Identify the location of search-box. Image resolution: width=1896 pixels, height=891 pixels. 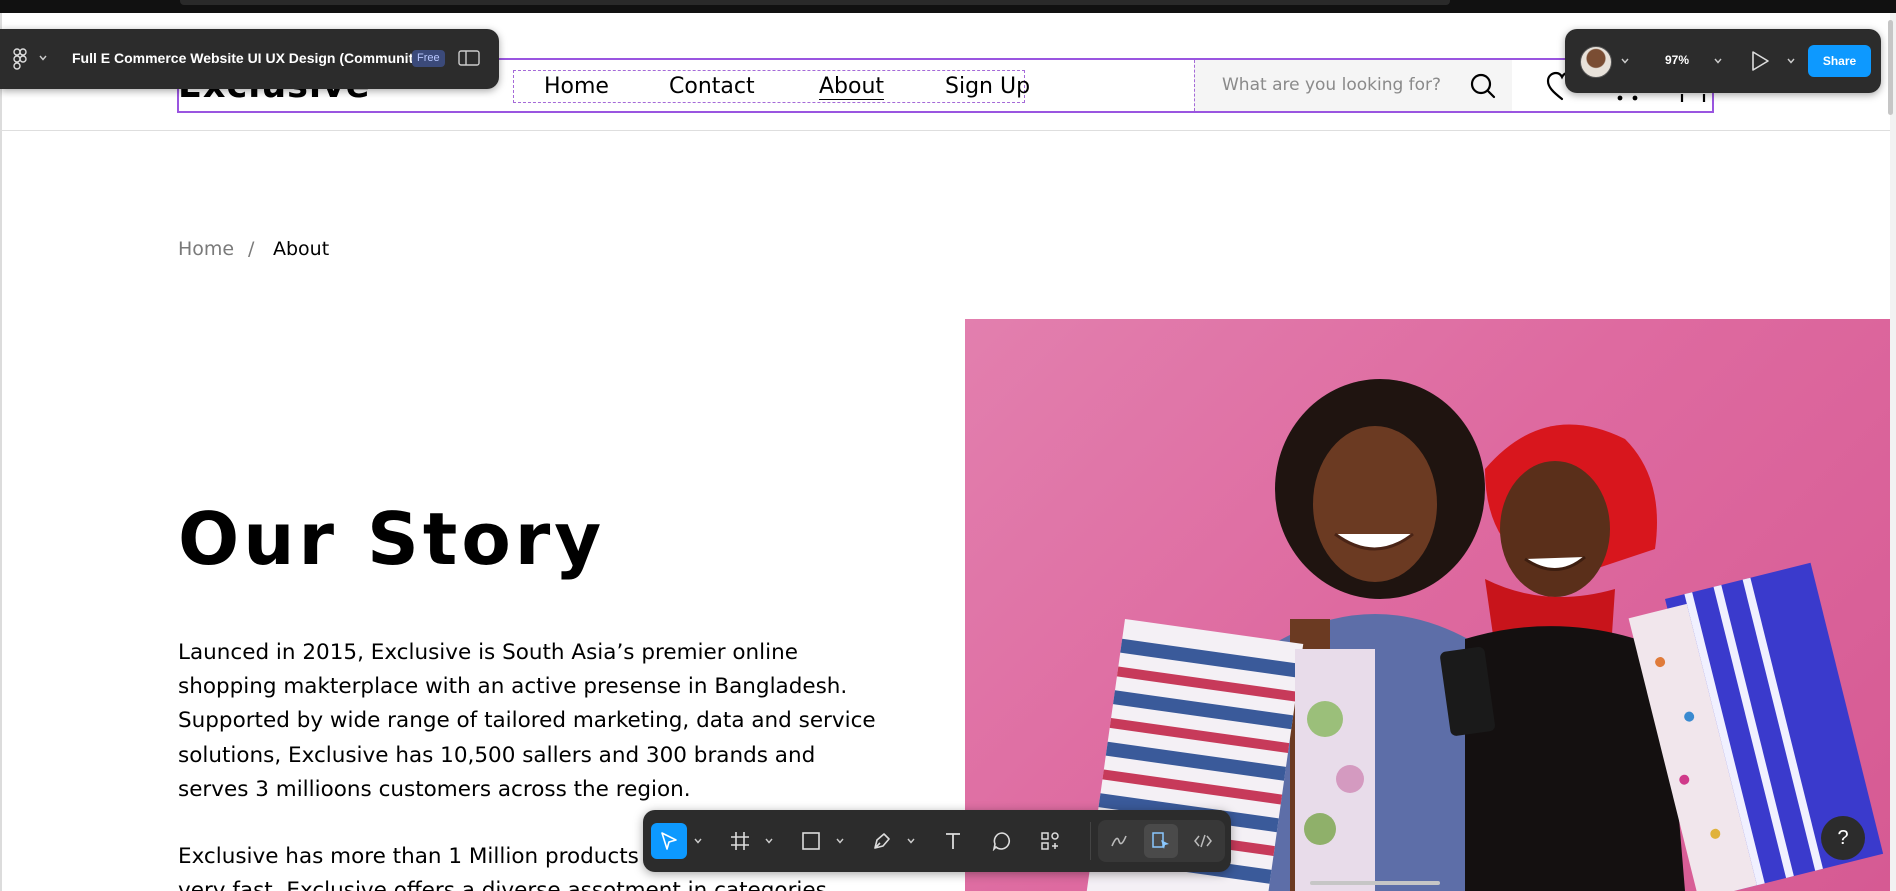
(1353, 85).